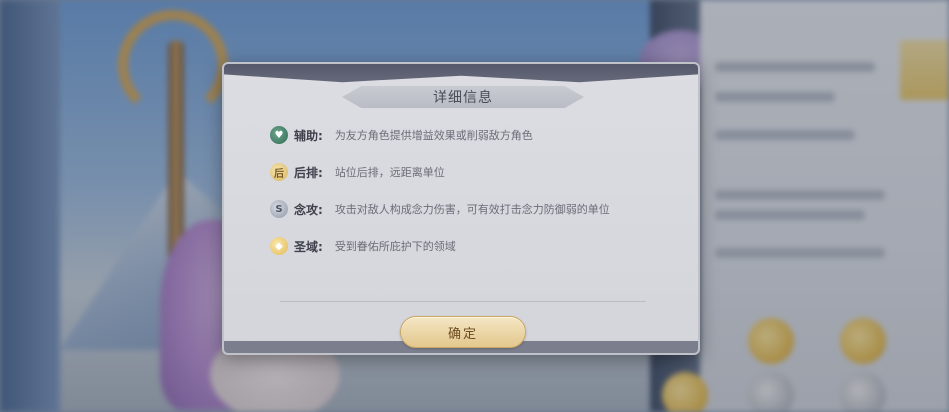 The image size is (949, 412). I want to click on trait-description: 站位后排，远距离单位, so click(389, 172).